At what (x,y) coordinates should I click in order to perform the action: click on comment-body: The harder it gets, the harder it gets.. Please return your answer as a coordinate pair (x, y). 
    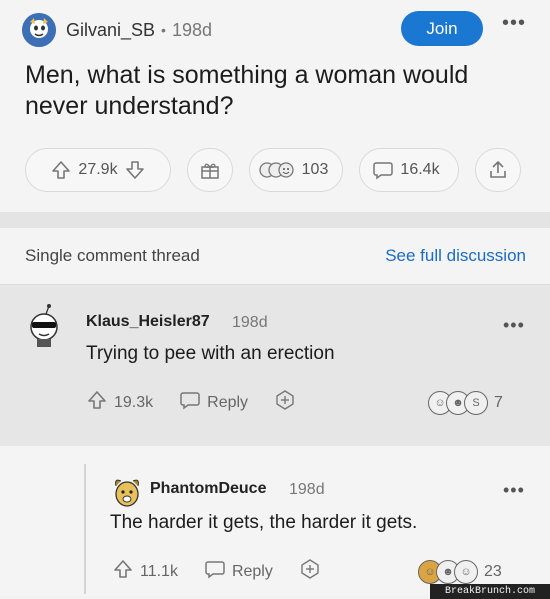
    Looking at the image, I should click on (264, 522).